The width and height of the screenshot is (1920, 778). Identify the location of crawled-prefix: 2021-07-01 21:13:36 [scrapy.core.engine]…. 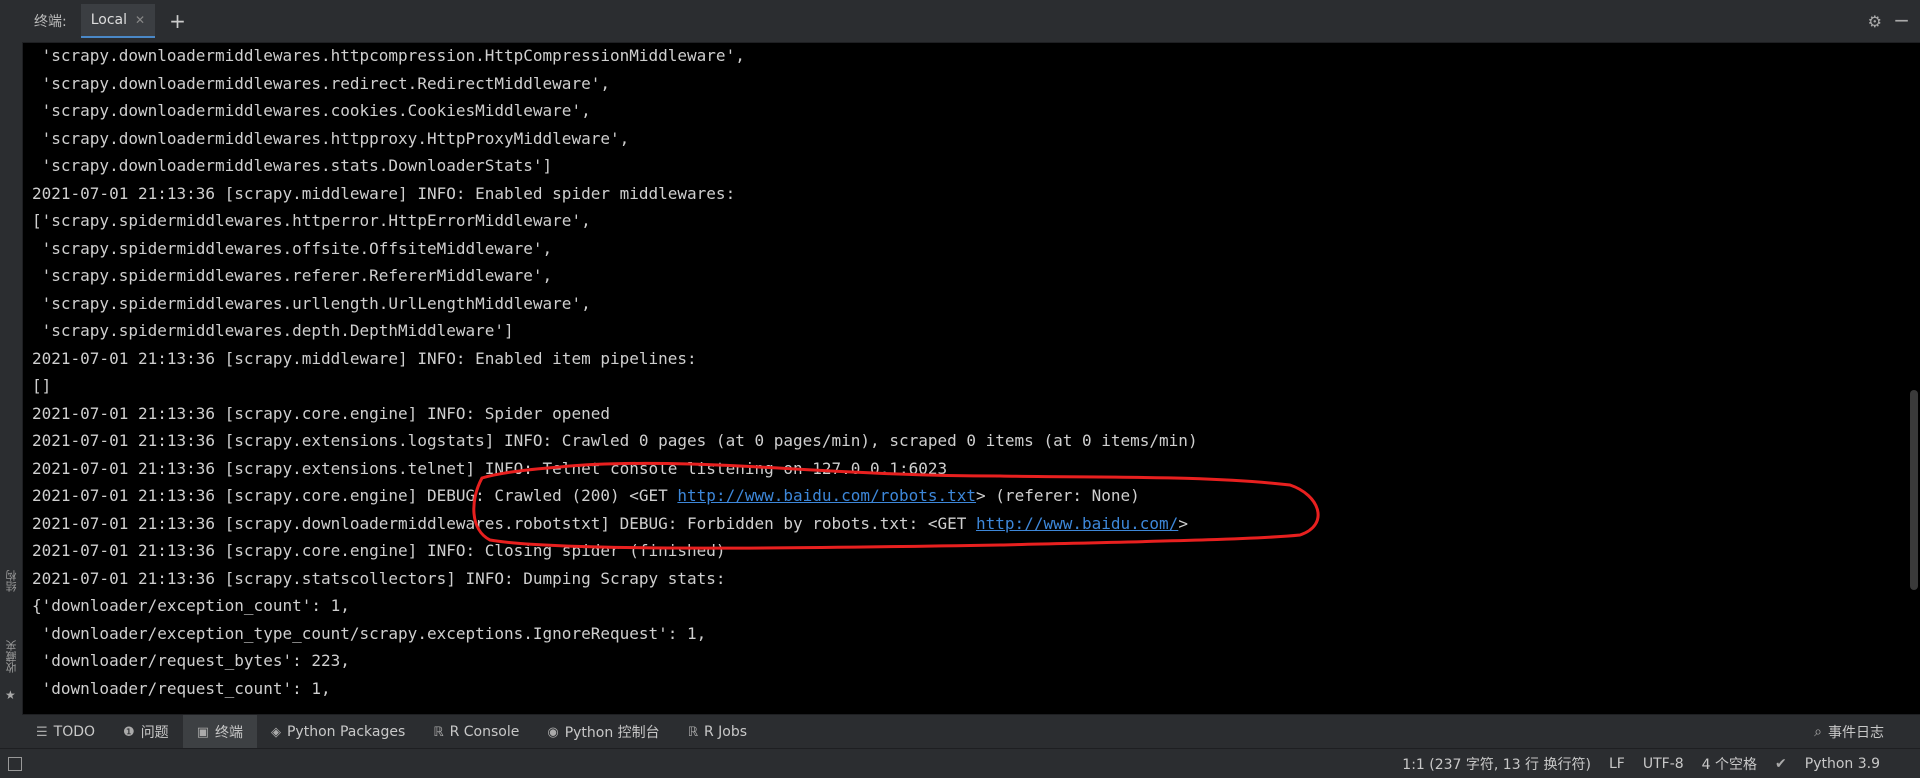
(355, 495).